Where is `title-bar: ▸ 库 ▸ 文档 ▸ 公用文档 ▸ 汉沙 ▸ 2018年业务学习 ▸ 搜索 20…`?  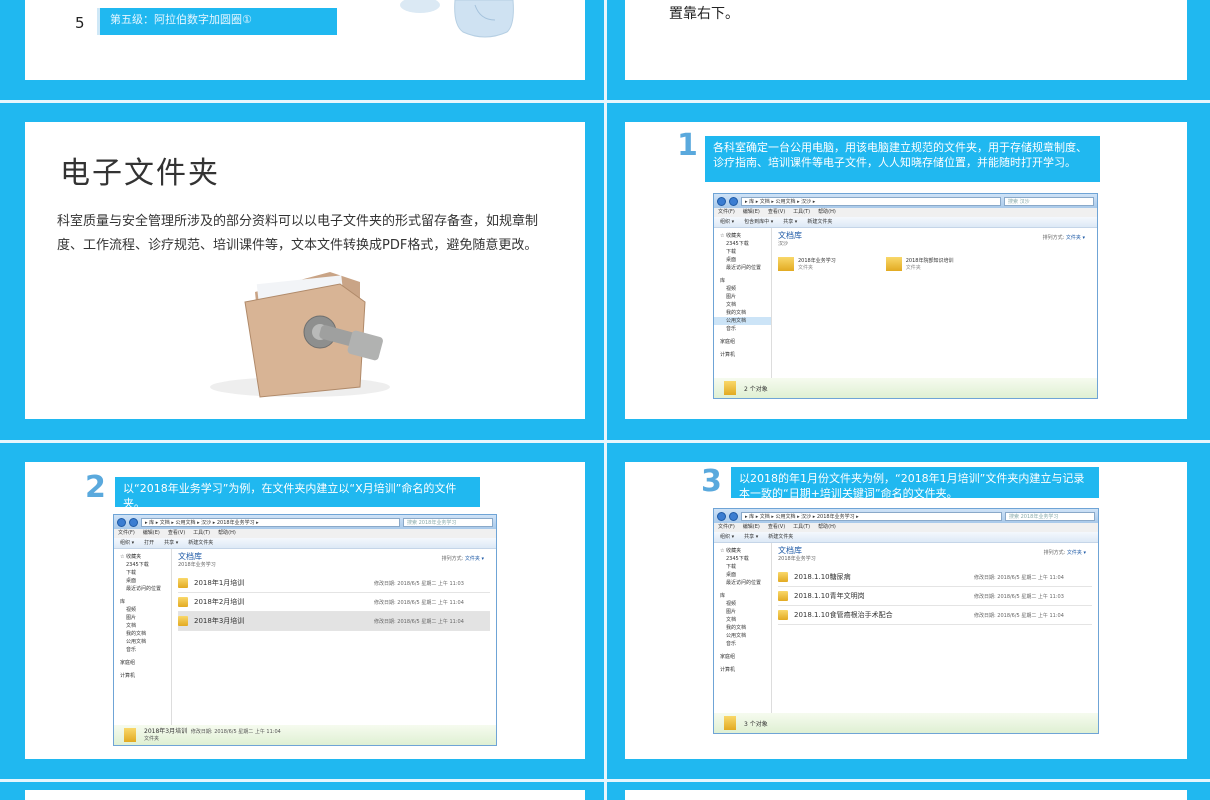
title-bar: ▸ 库 ▸ 文档 ▸ 公用文档 ▸ 汉沙 ▸ 2018年业务学习 ▸ 搜索 20… is located at coordinates (305, 522).